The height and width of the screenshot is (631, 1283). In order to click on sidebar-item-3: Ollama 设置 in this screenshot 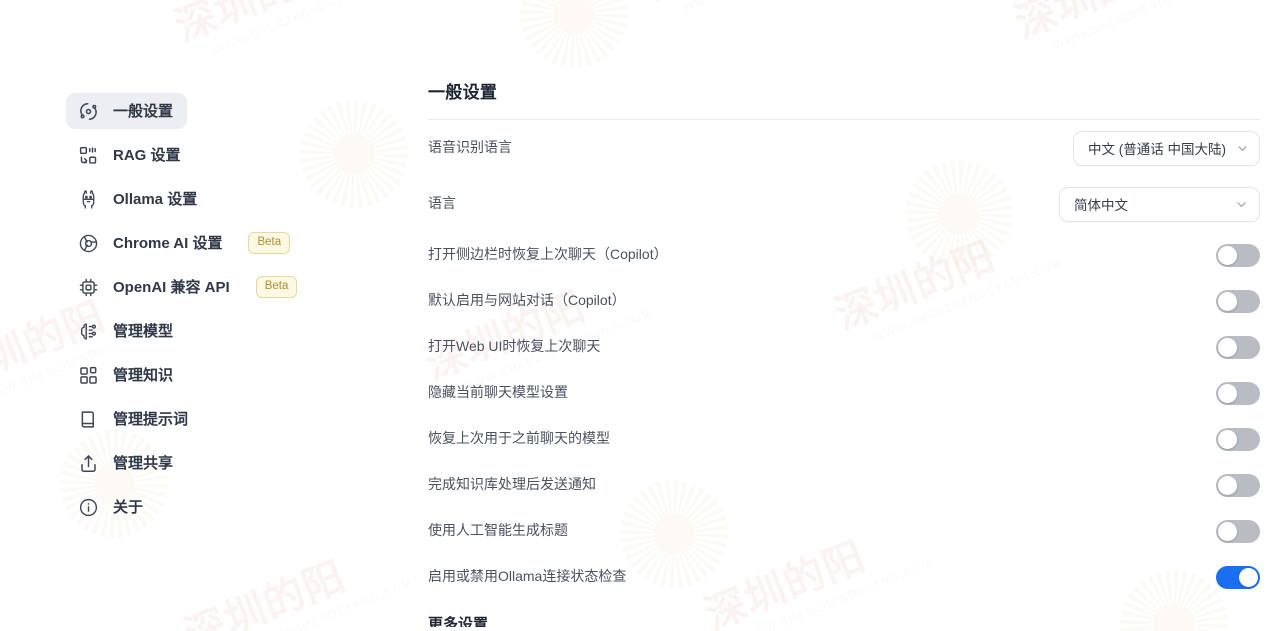, I will do `click(138, 199)`.